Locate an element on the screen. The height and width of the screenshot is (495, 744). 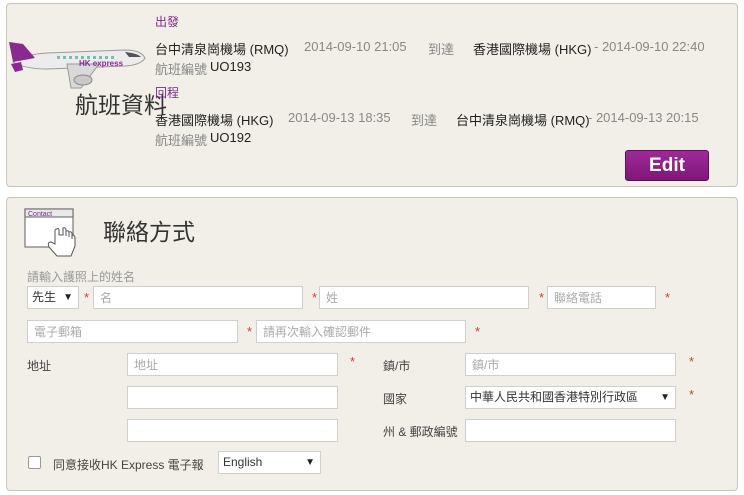
outbound-arrive-time: - 2014-09-10 22:40 is located at coordinates (649, 46).